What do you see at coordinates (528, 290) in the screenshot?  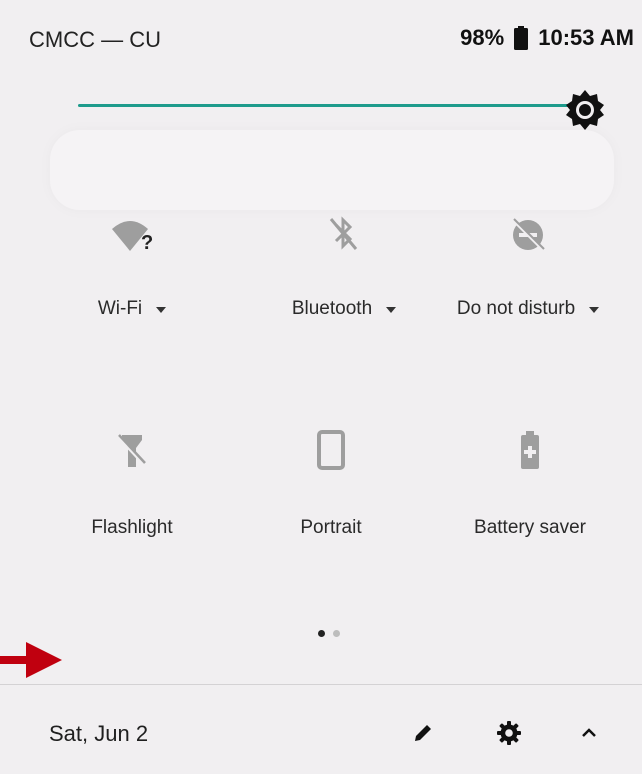 I see `tile-do-not-disturb: Do not disturb` at bounding box center [528, 290].